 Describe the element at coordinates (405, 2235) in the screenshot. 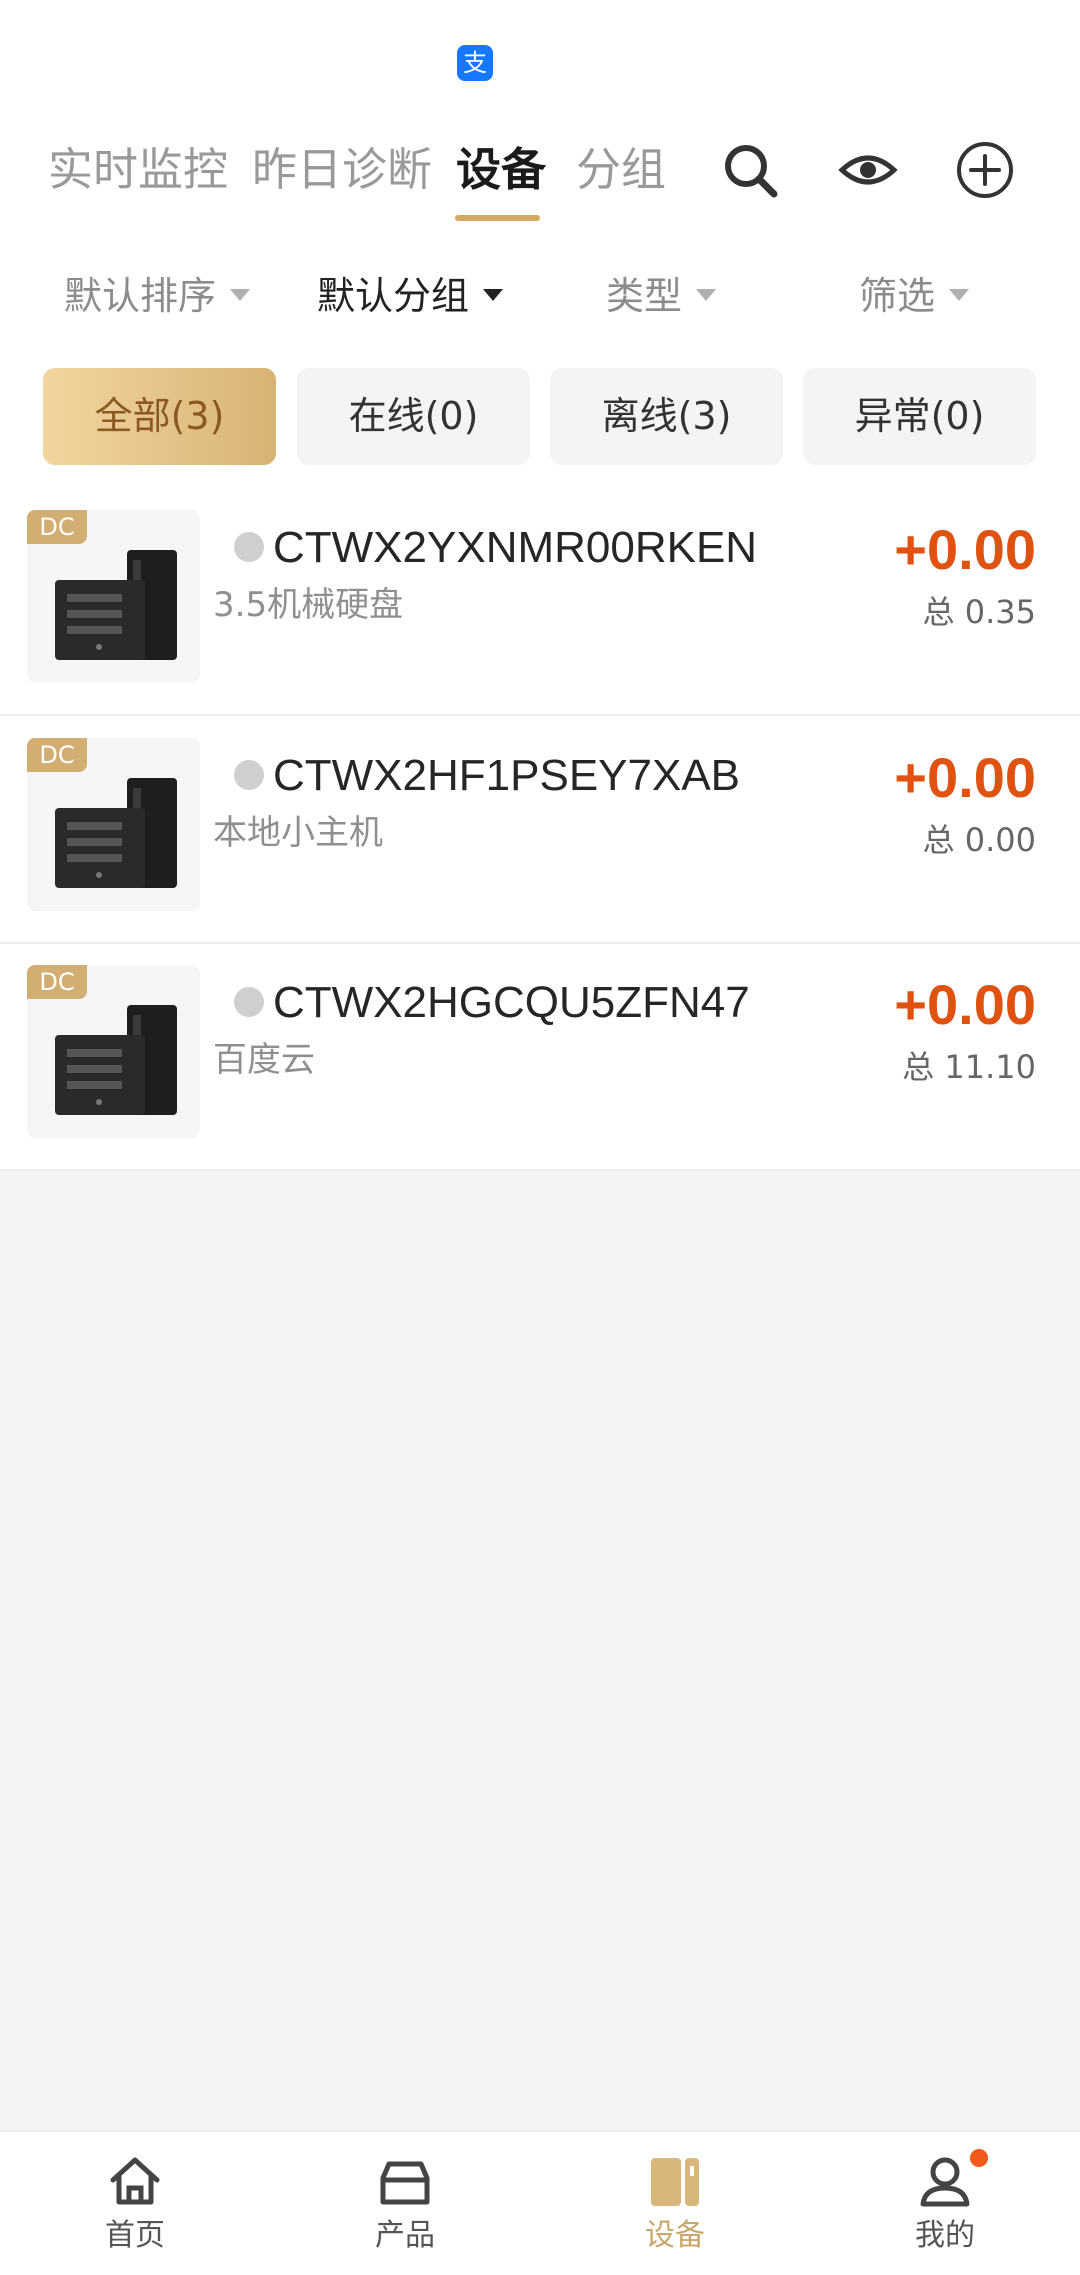

I see `nav-label: 产品` at that location.